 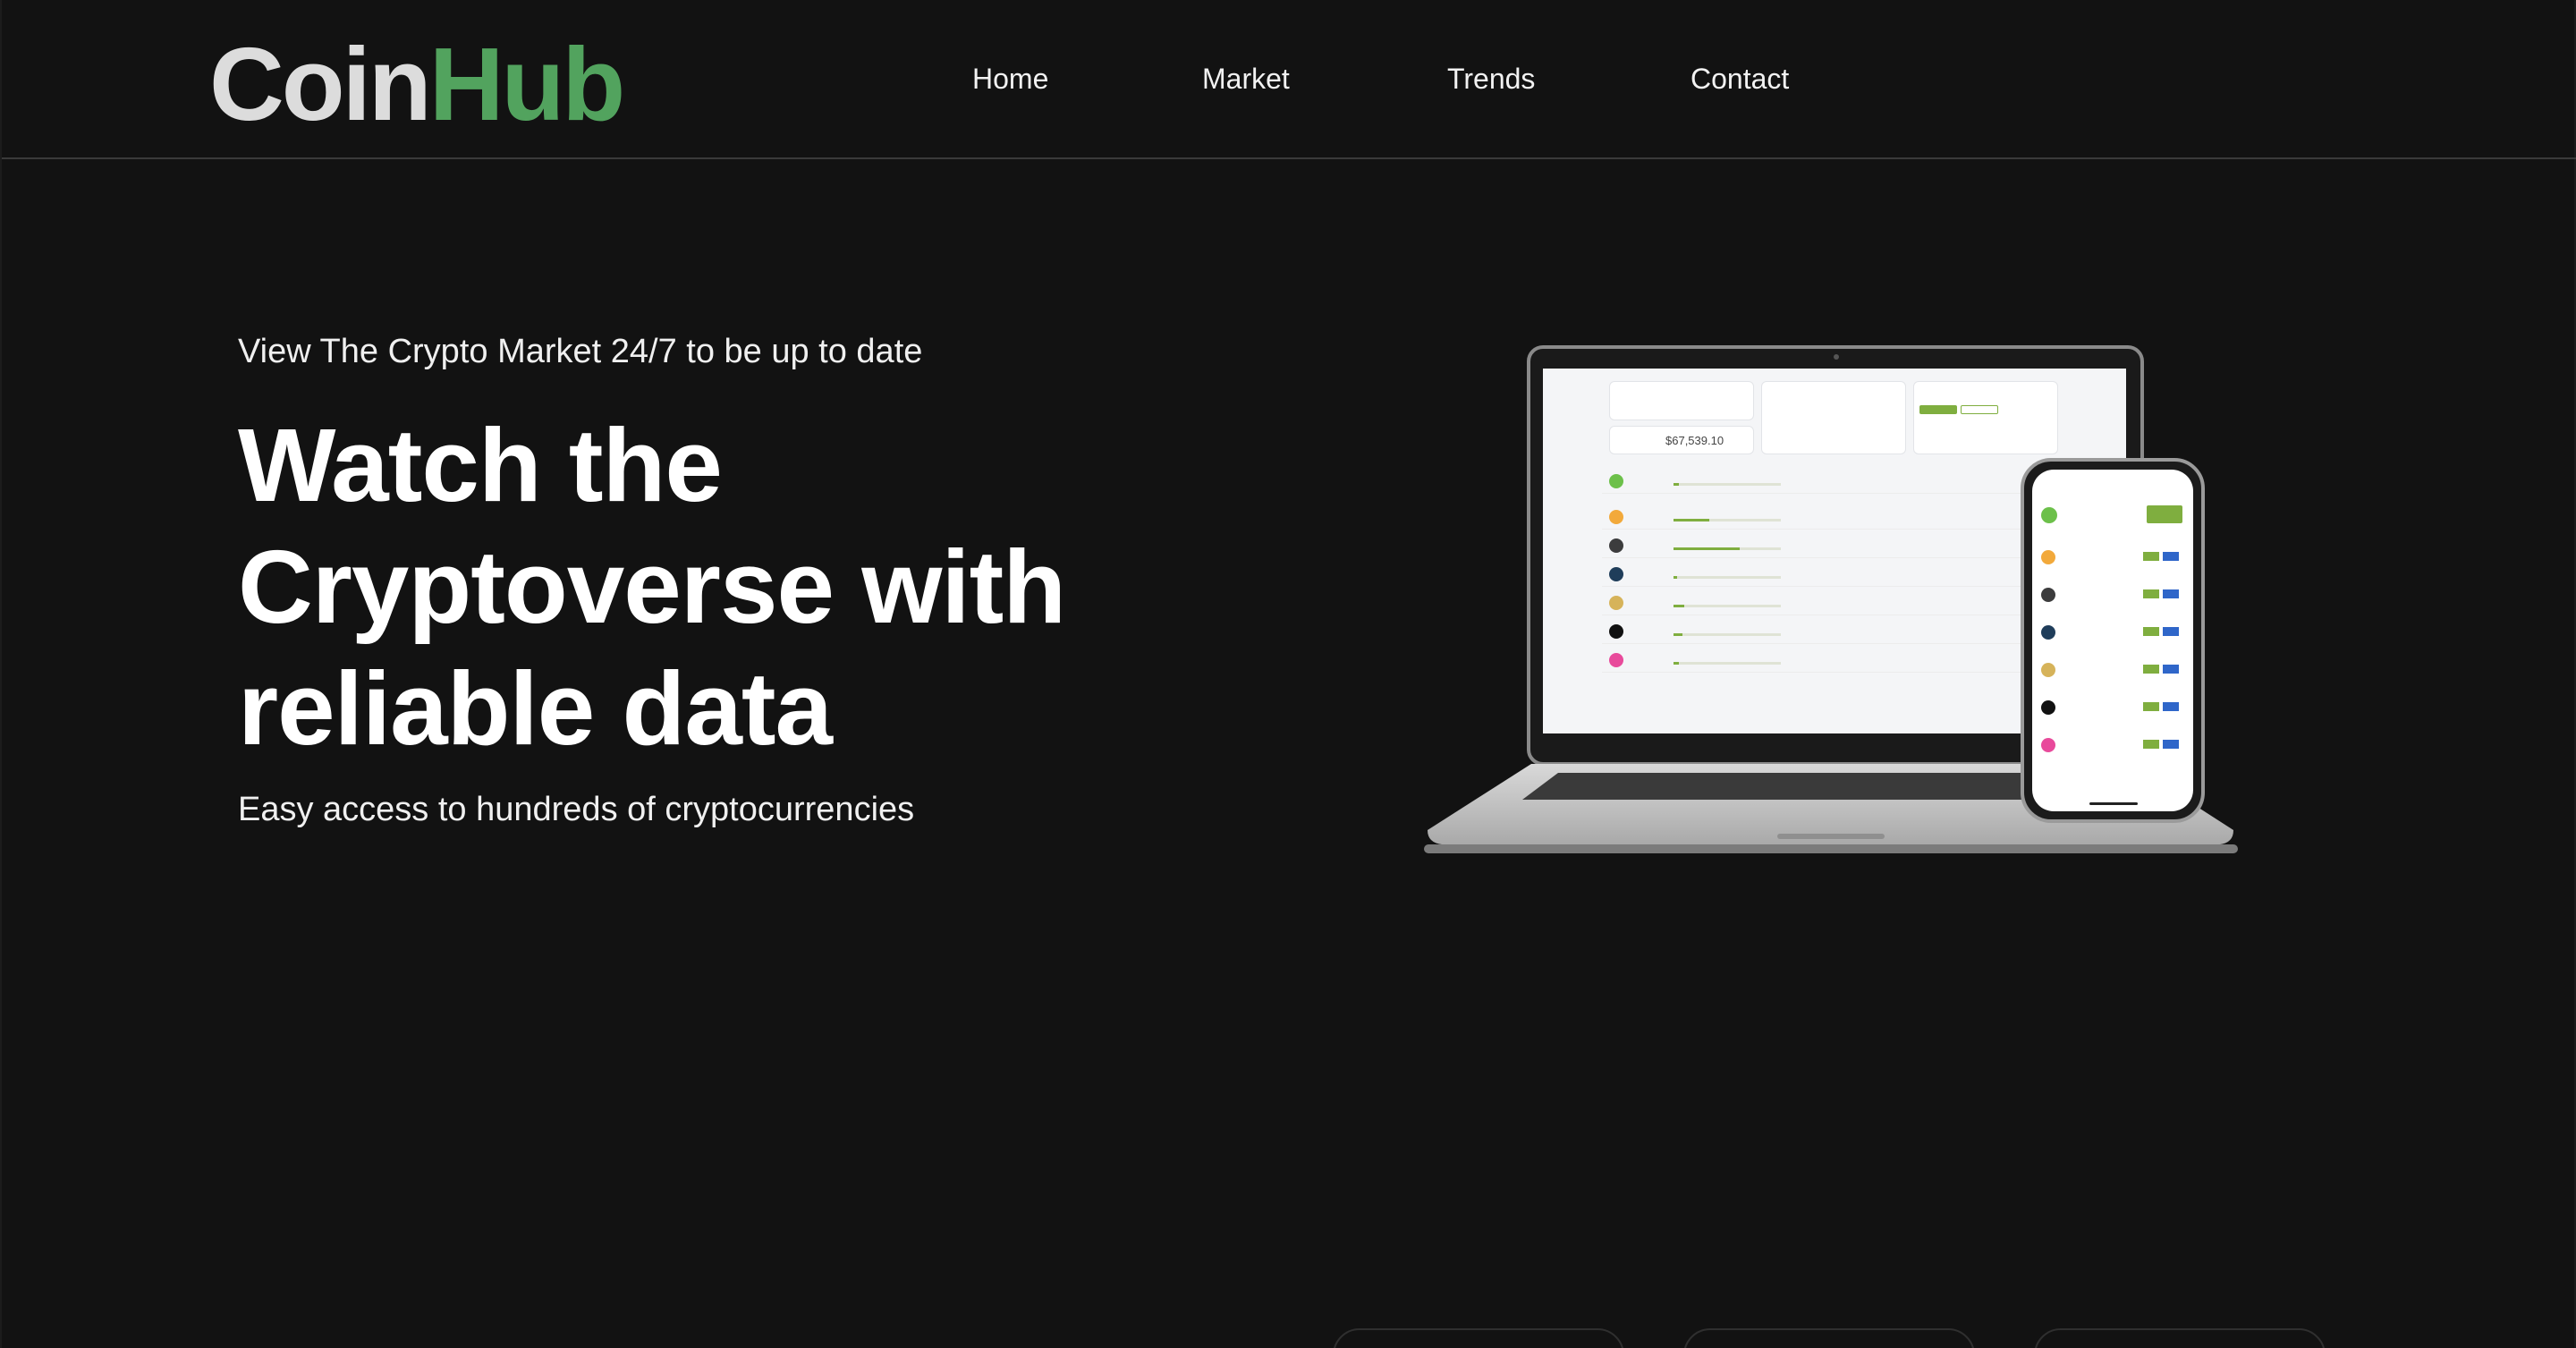 I want to click on hero-headline-line-2: Cryptoverse with, so click(x=652, y=587).